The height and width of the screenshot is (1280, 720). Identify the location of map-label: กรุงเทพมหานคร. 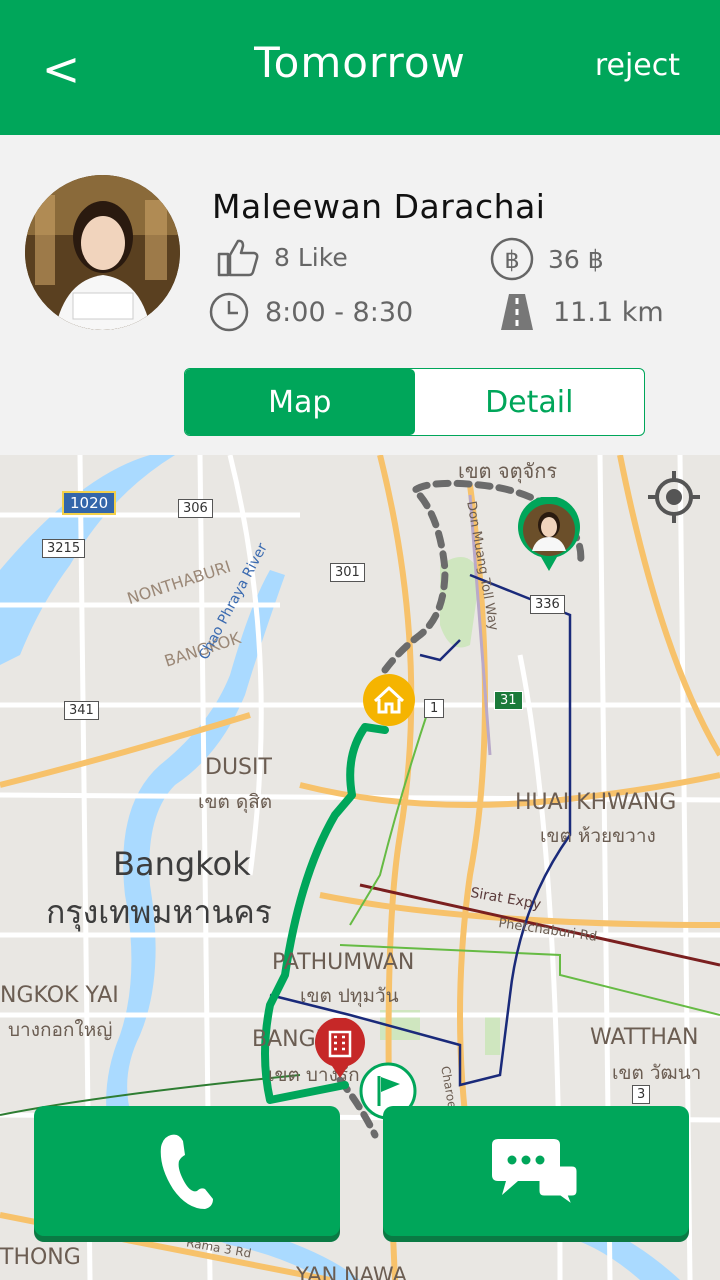
(159, 912).